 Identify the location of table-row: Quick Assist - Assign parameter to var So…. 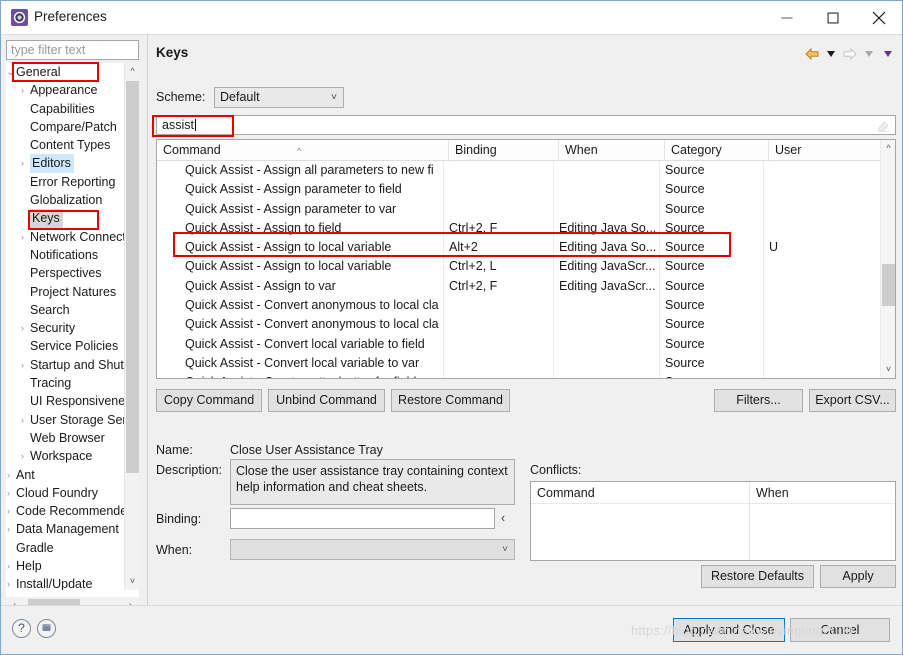
(519, 209).